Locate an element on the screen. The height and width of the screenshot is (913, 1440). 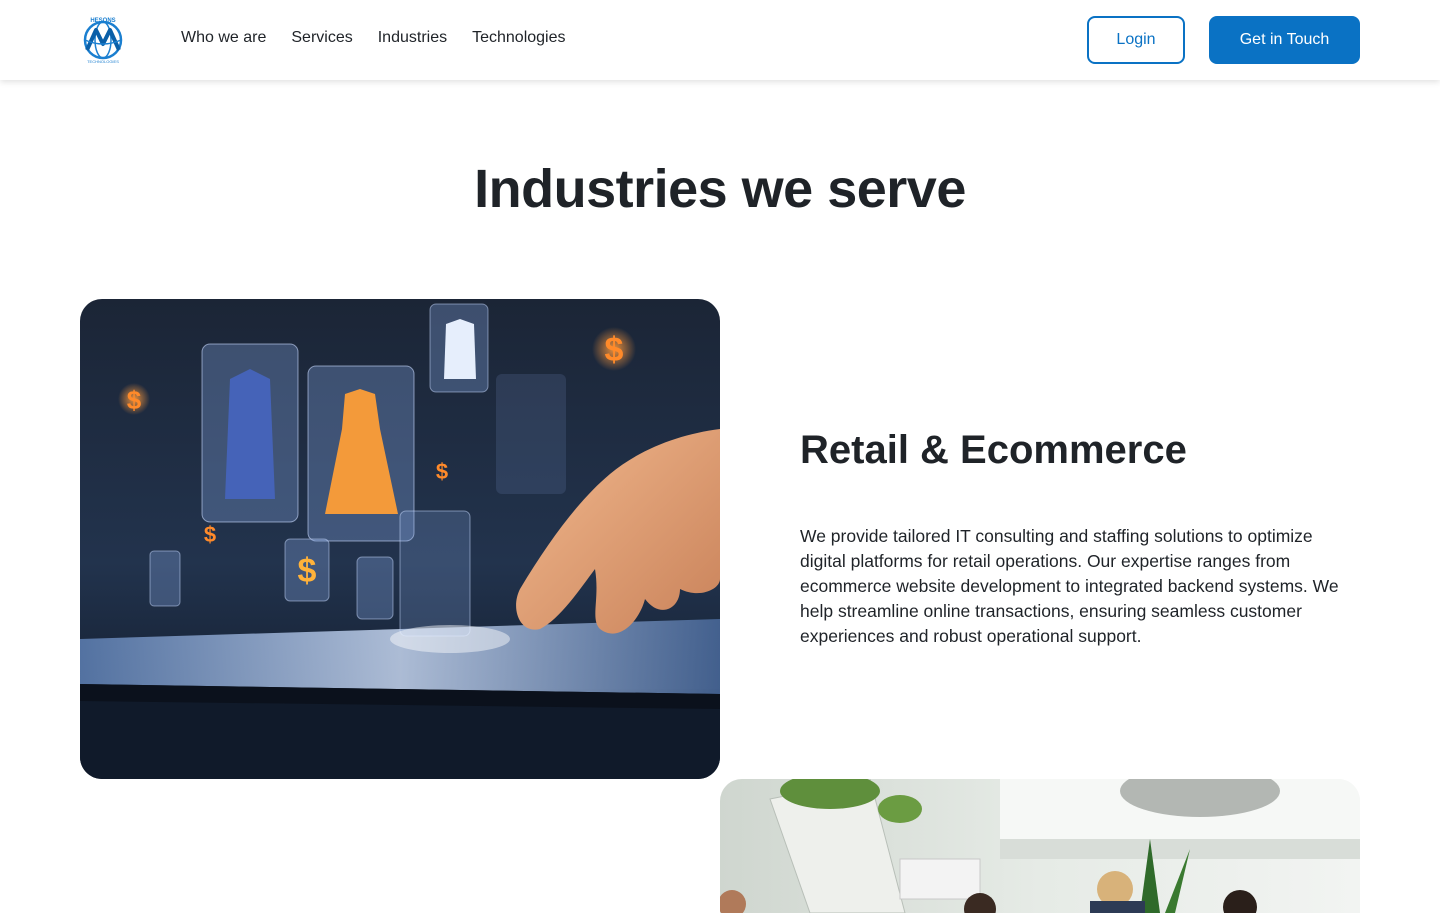
nav-item-industries: Industries is located at coordinates (412, 38).